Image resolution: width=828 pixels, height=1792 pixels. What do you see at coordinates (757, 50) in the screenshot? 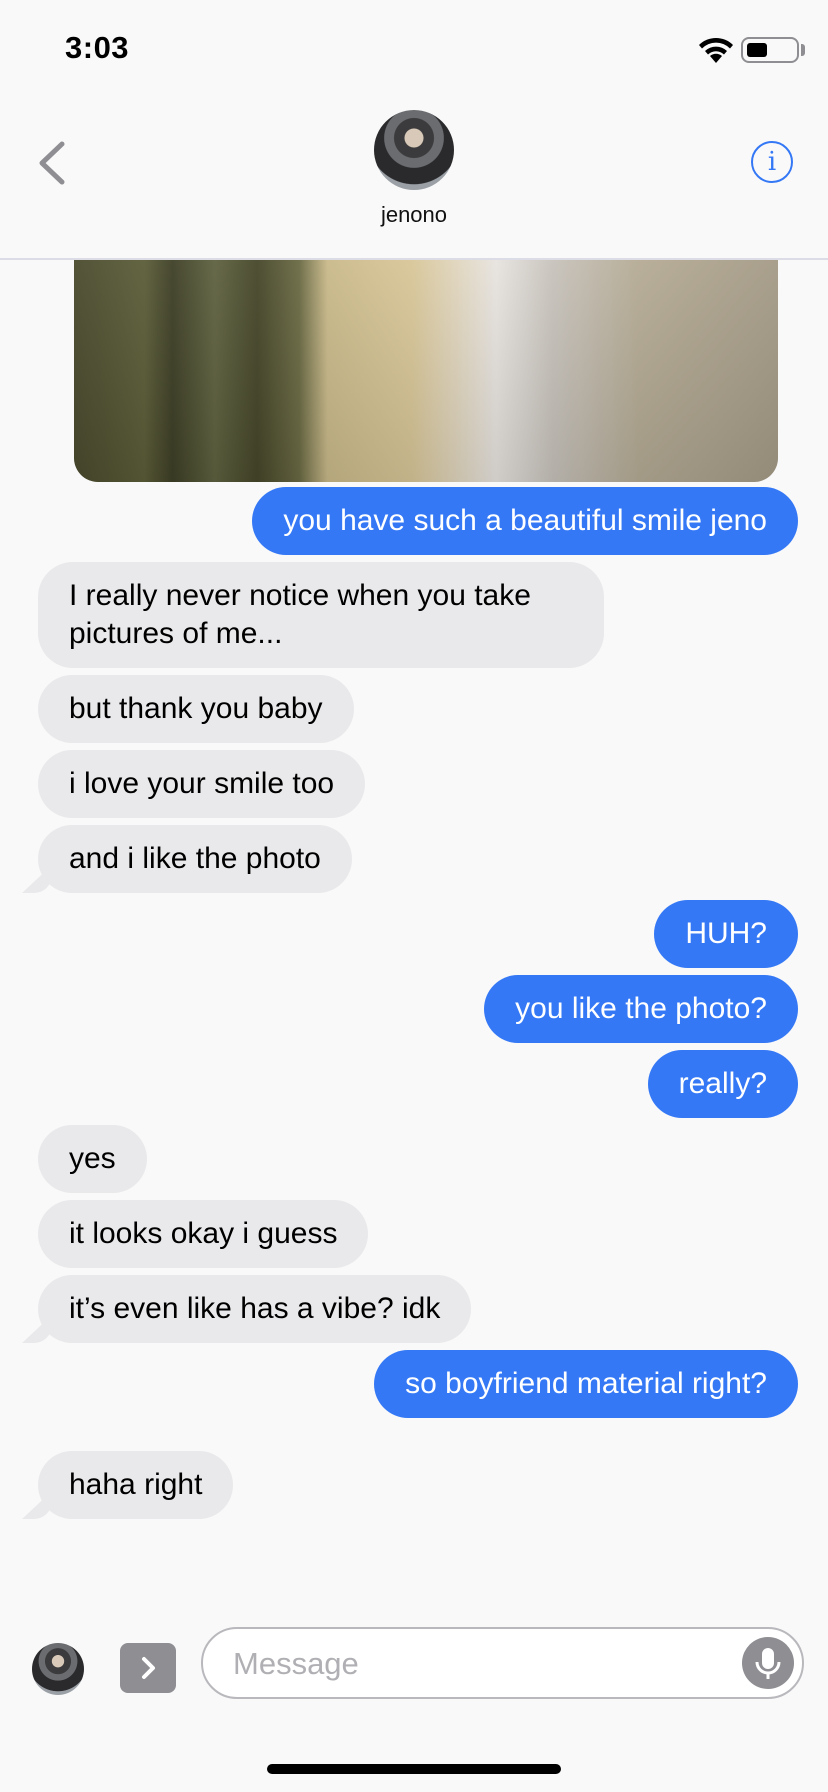
I see `battery-level` at bounding box center [757, 50].